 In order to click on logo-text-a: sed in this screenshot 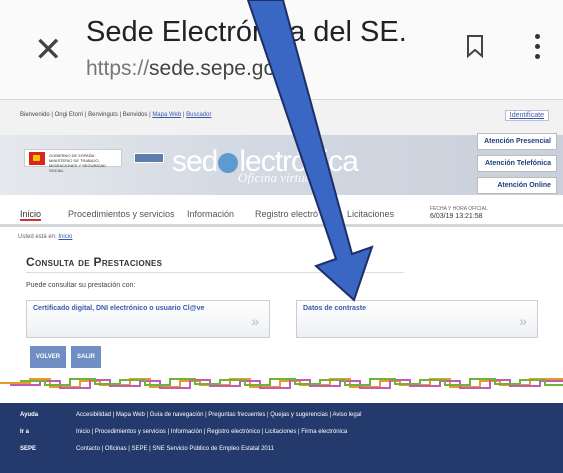, I will do `click(195, 161)`.